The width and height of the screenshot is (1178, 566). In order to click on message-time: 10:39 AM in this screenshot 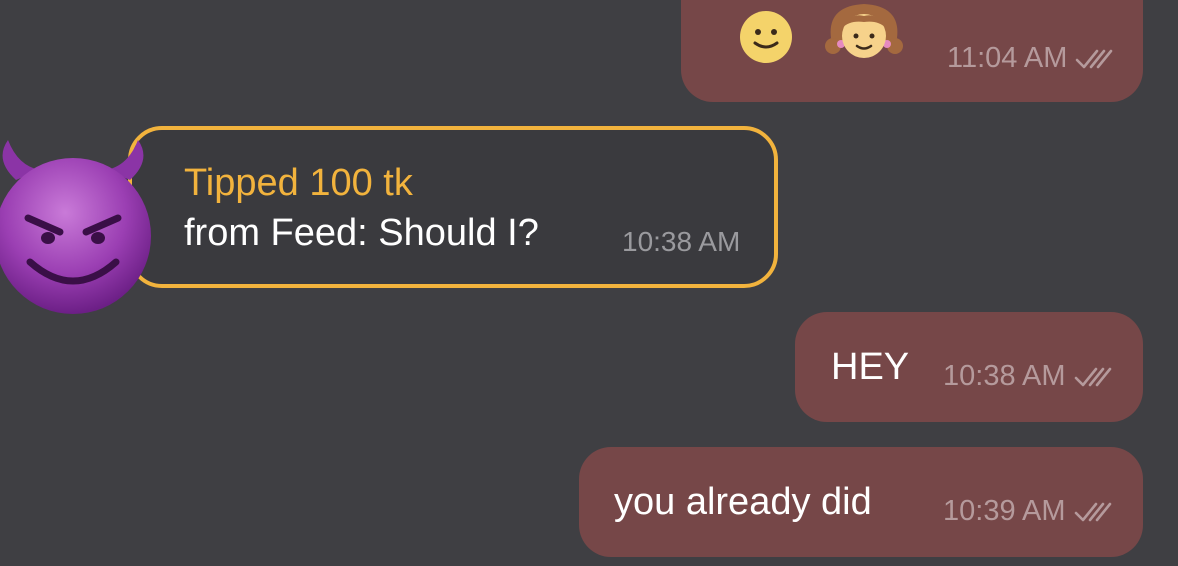, I will do `click(1004, 511)`.